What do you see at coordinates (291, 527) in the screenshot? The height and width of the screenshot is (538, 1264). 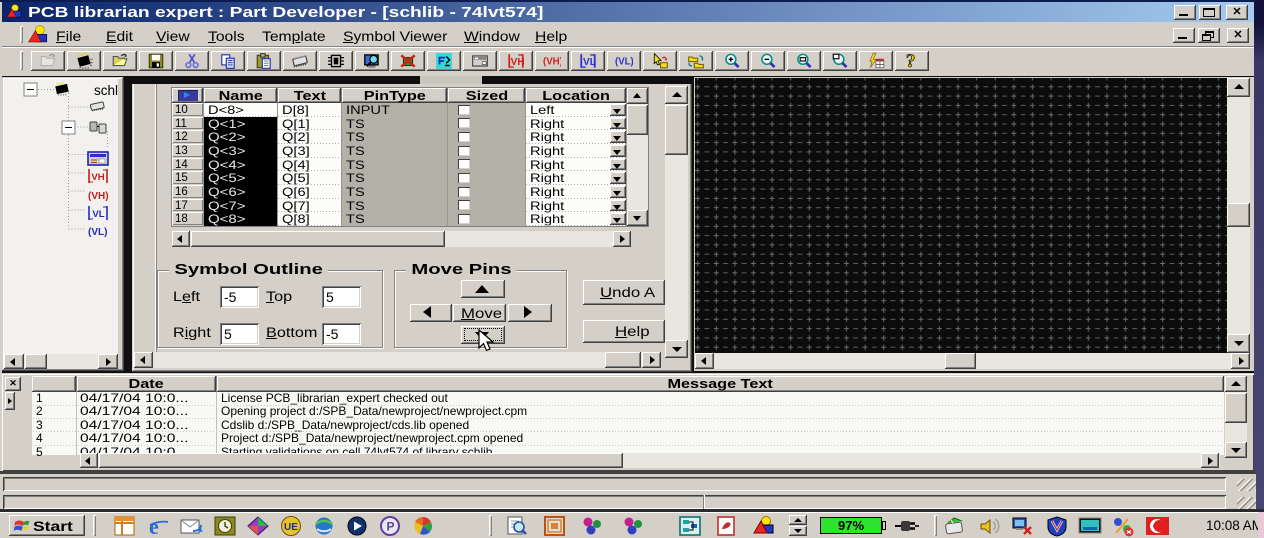 I see `svg-text: UE` at bounding box center [291, 527].